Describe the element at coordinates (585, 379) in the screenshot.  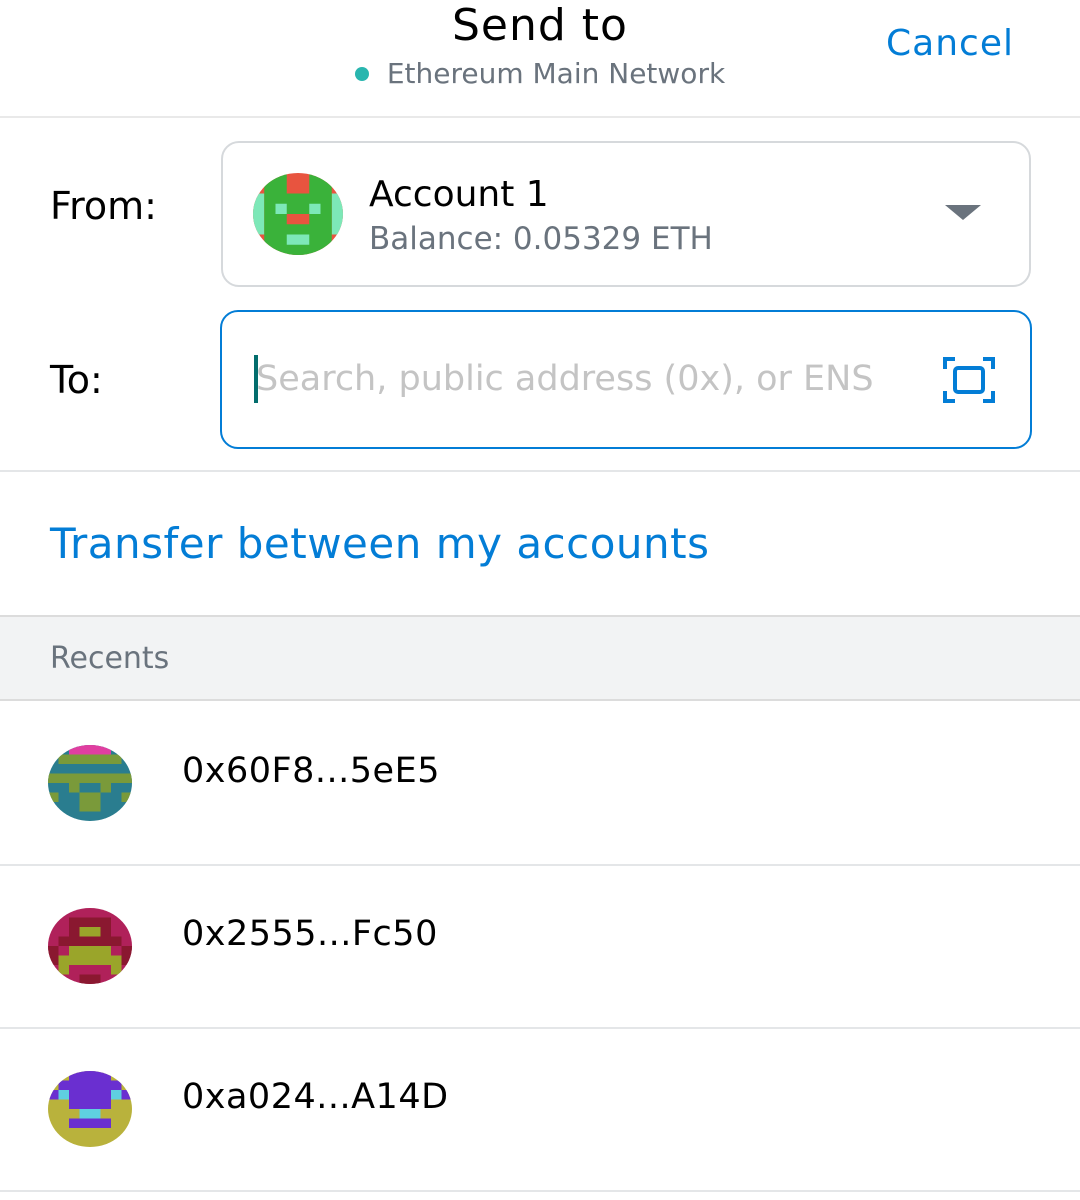
I see `recipient-address-input` at that location.